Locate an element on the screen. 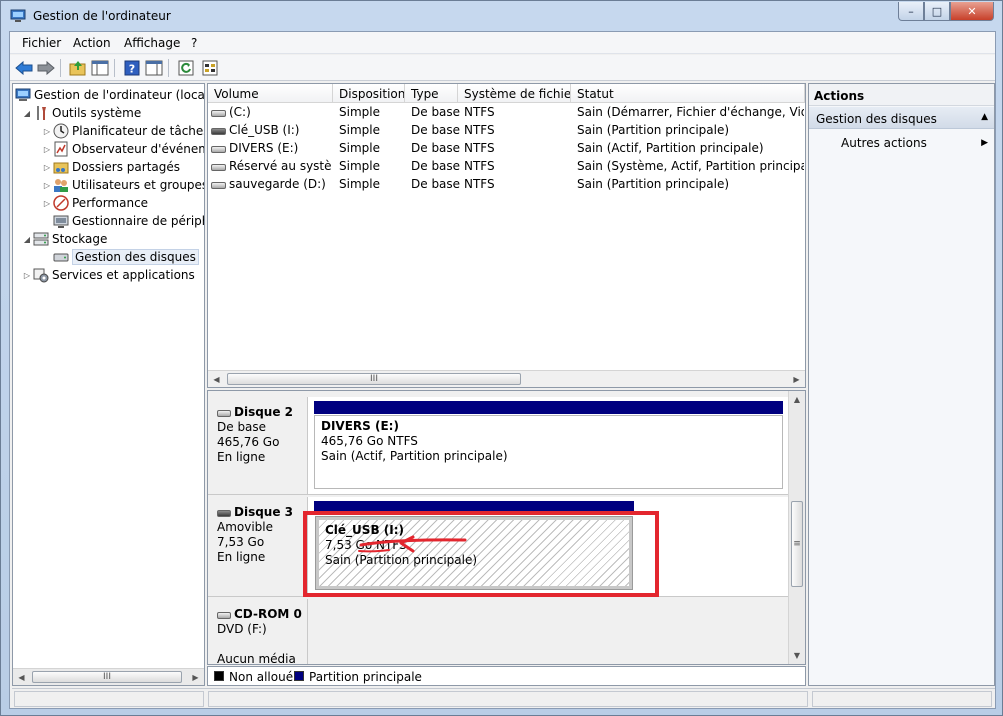 The height and width of the screenshot is (716, 1003). up-folder-button is located at coordinates (78, 68).